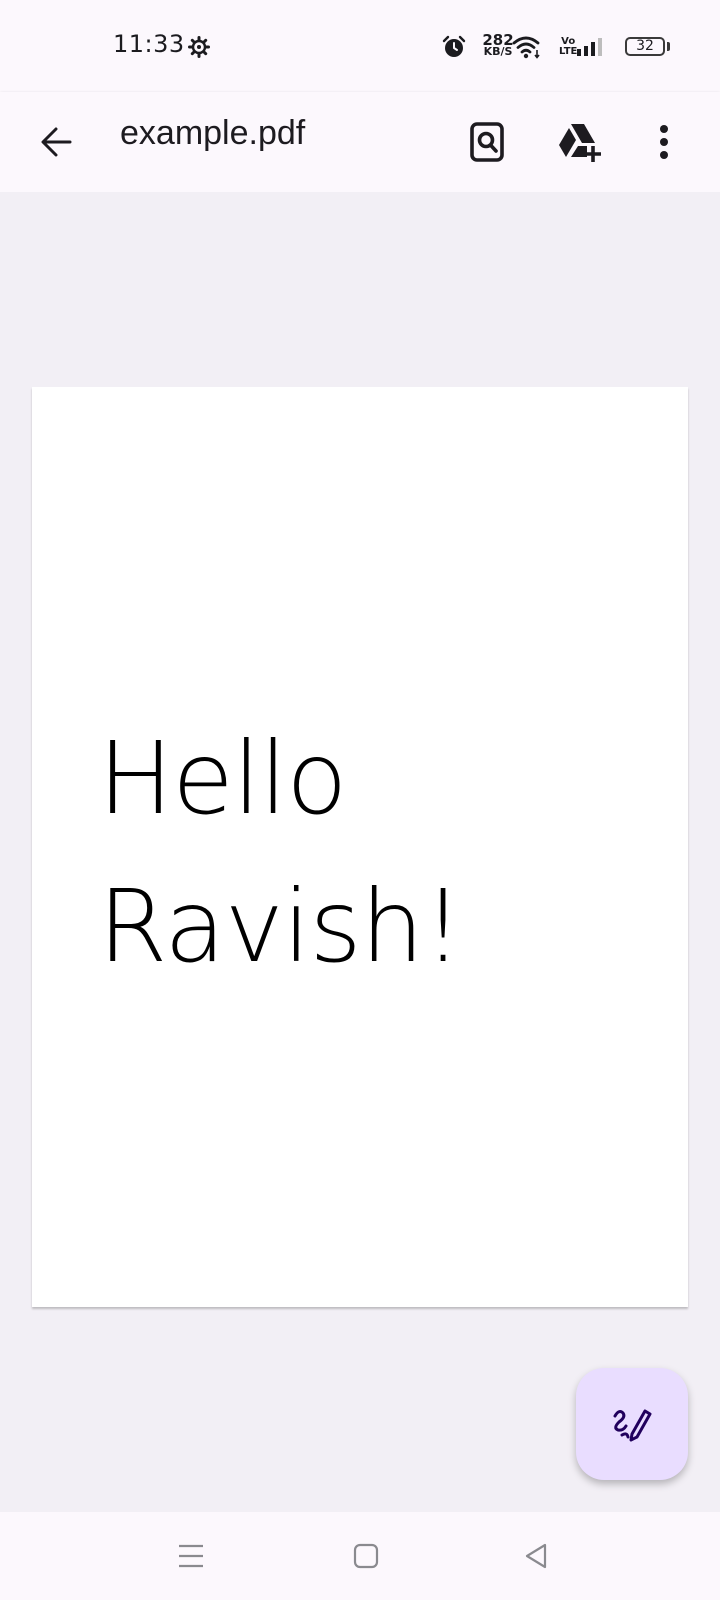  I want to click on home-button, so click(366, 1556).